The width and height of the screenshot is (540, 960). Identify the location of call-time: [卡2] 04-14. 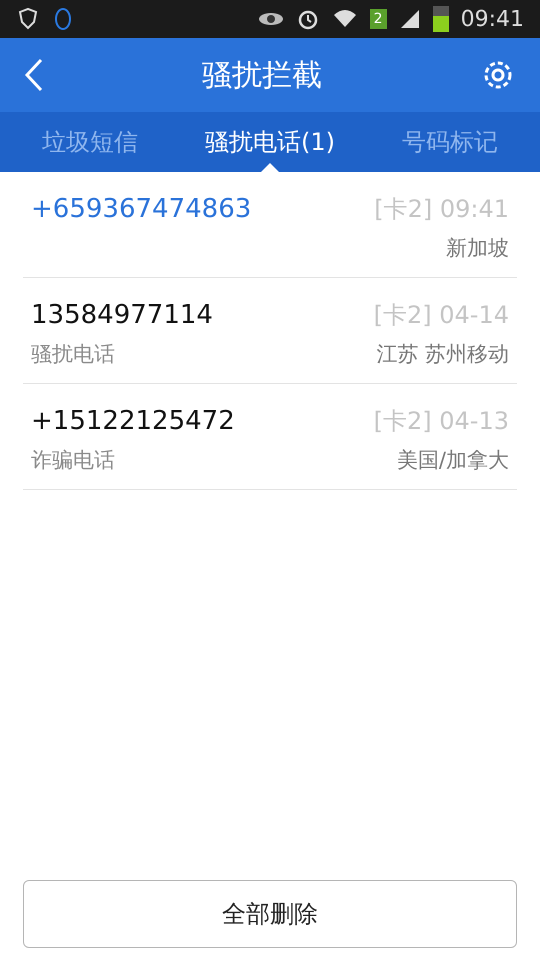
(441, 315).